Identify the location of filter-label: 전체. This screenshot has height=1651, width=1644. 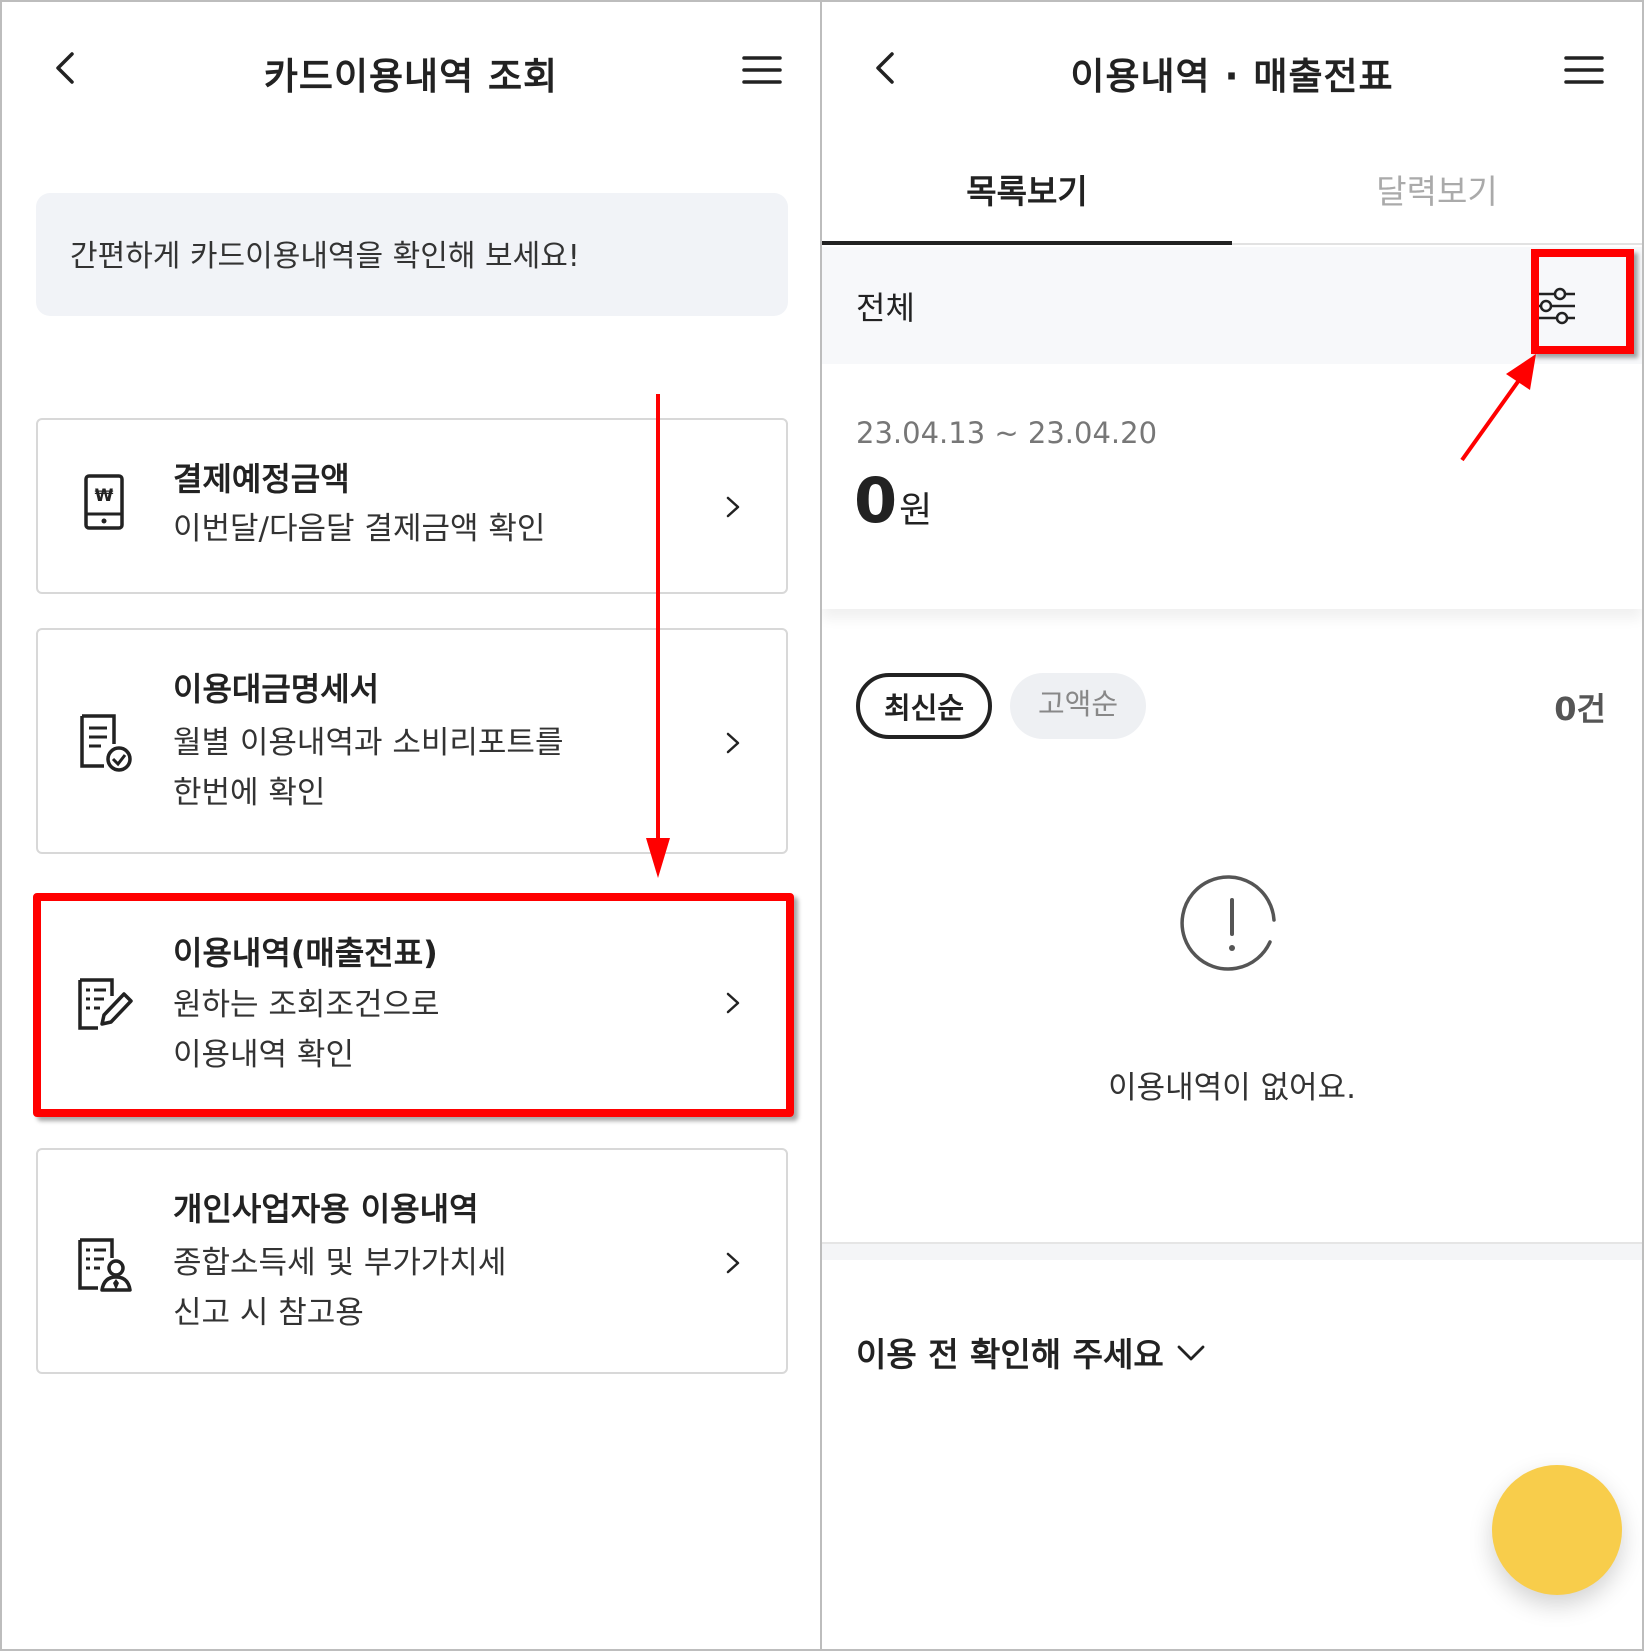
(885, 308).